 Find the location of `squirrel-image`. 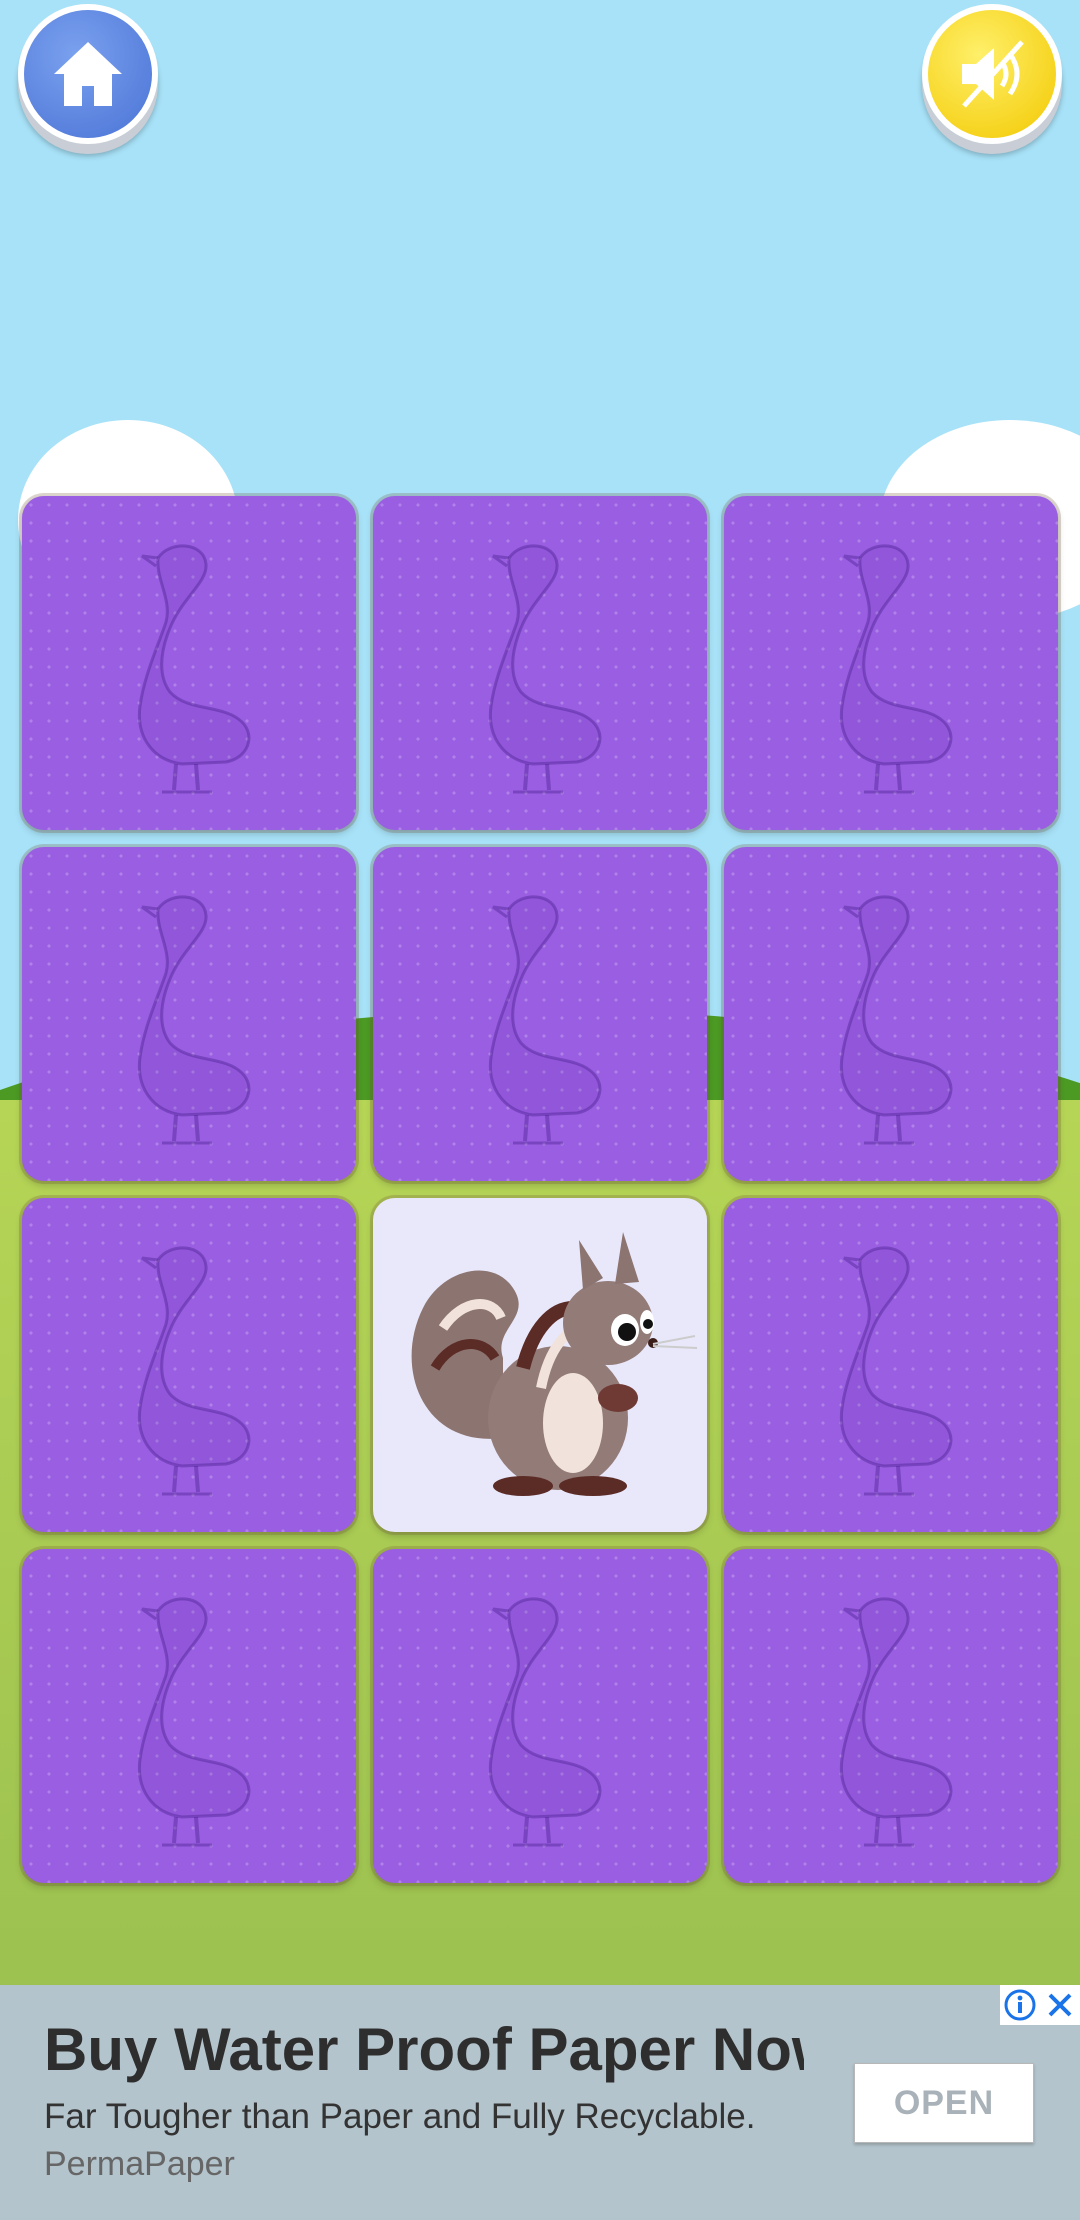

squirrel-image is located at coordinates (554, 1364).